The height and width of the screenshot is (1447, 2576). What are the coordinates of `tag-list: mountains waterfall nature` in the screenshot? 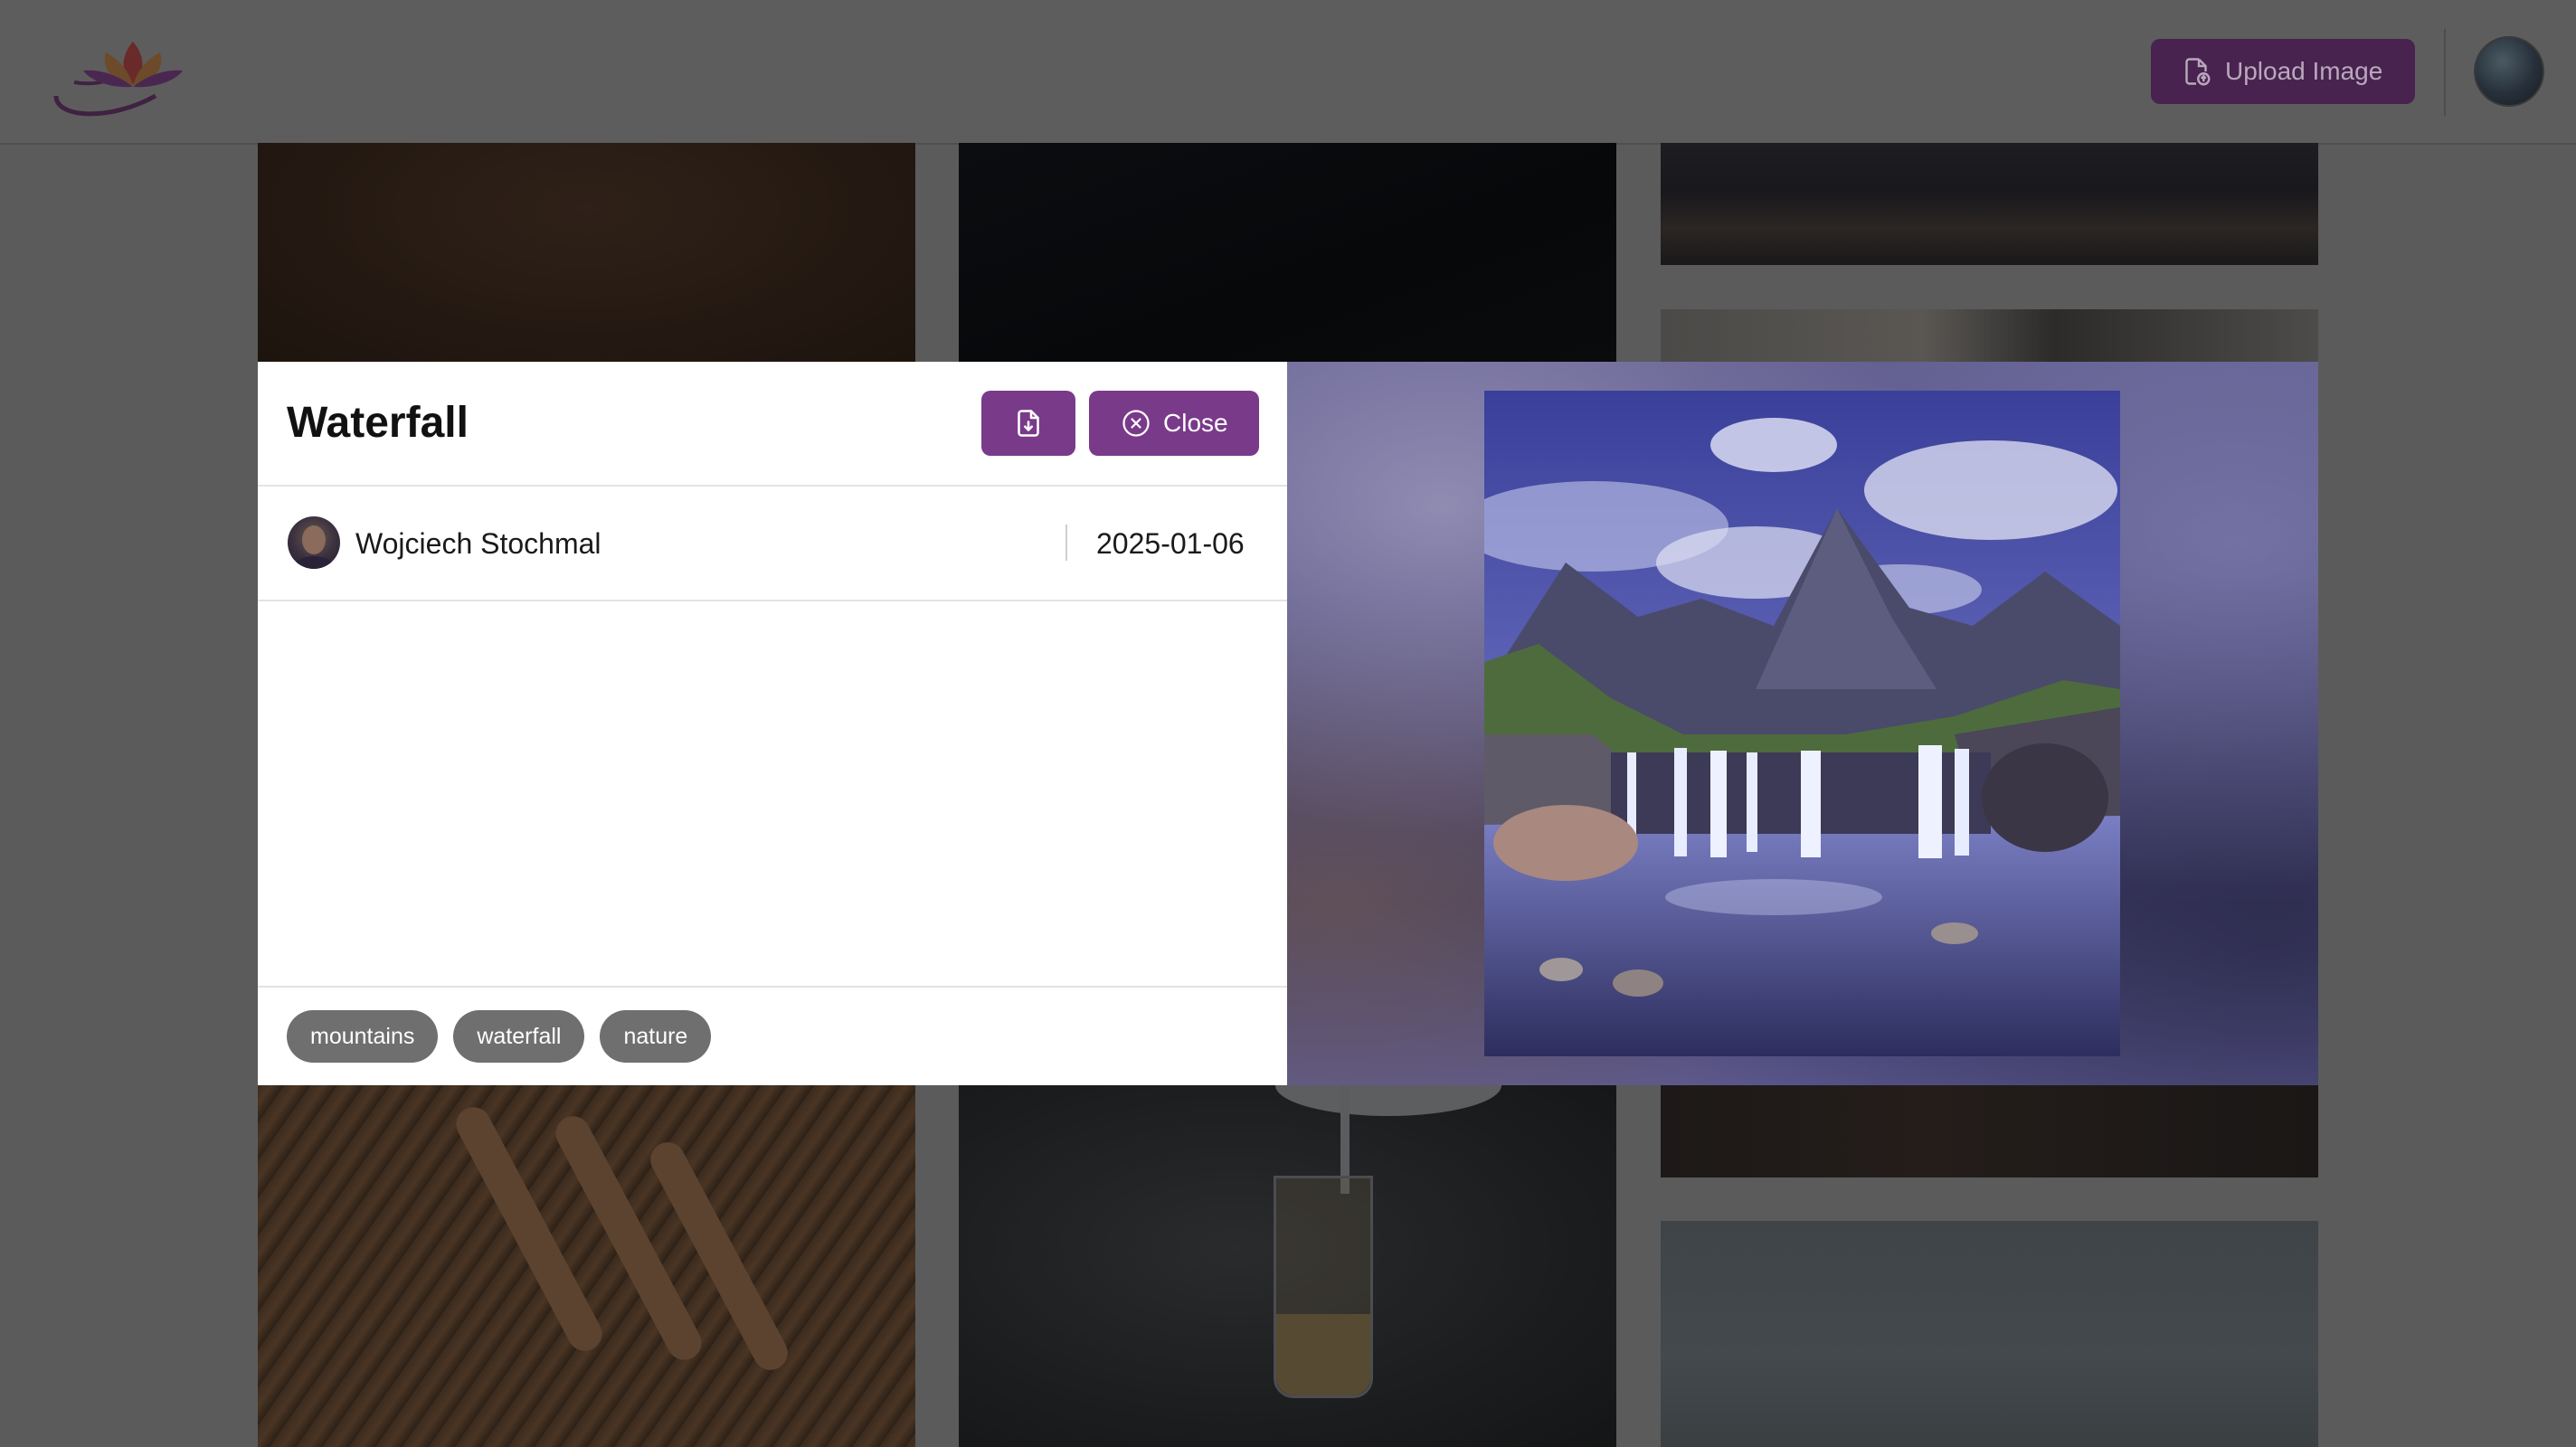 It's located at (499, 1037).